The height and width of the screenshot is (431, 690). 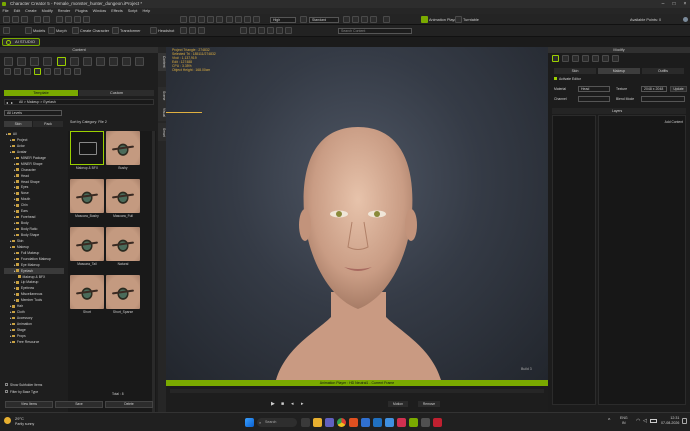 What do you see at coordinates (247, 19) in the screenshot?
I see `shadow-icon` at bounding box center [247, 19].